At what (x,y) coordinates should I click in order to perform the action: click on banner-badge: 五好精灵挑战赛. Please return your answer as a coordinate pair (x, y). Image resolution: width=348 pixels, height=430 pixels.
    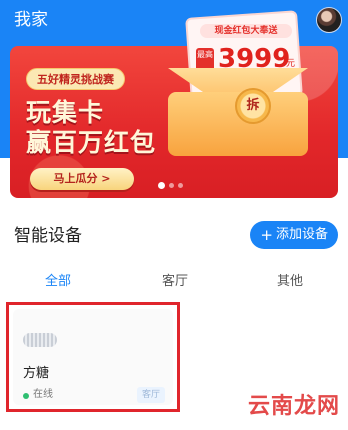
    Looking at the image, I should click on (75, 79).